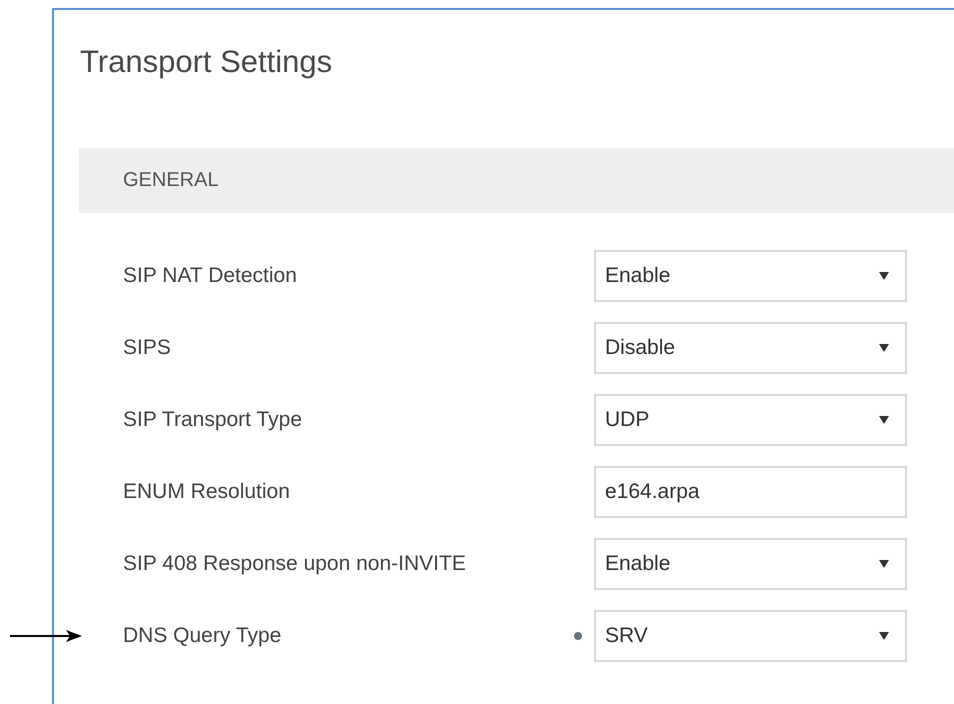 The image size is (954, 704). I want to click on text-field: e164.arpa, so click(750, 492).